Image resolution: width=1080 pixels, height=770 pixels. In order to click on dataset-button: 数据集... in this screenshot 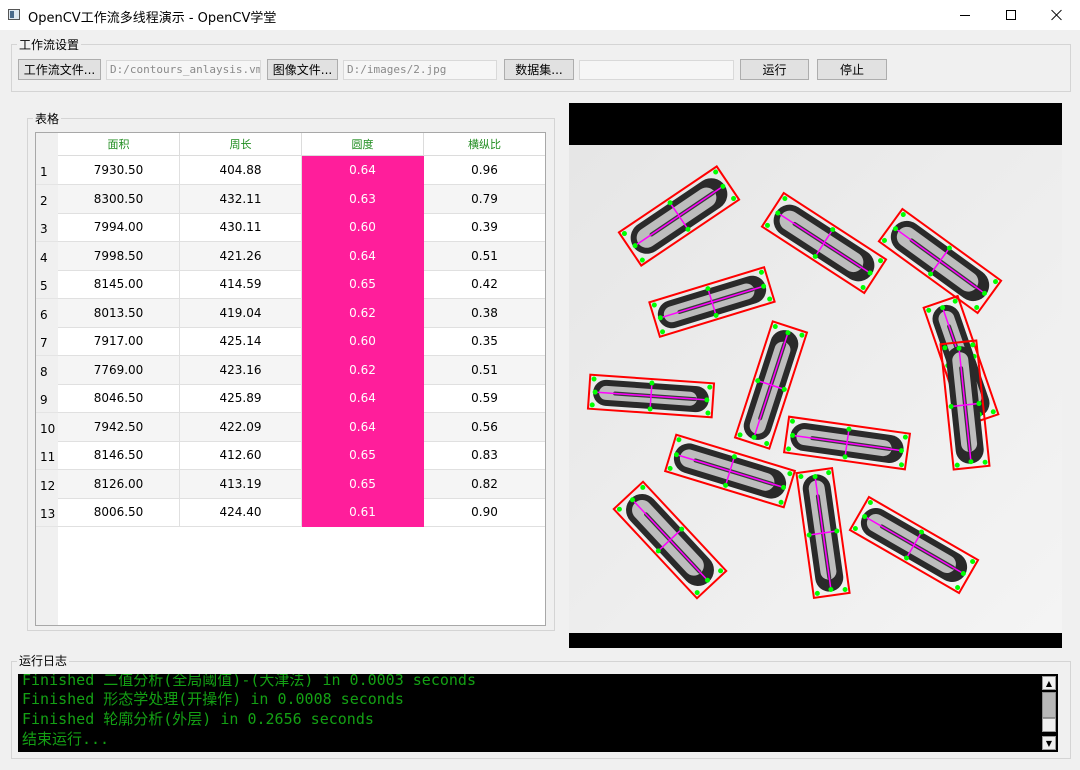, I will do `click(539, 69)`.